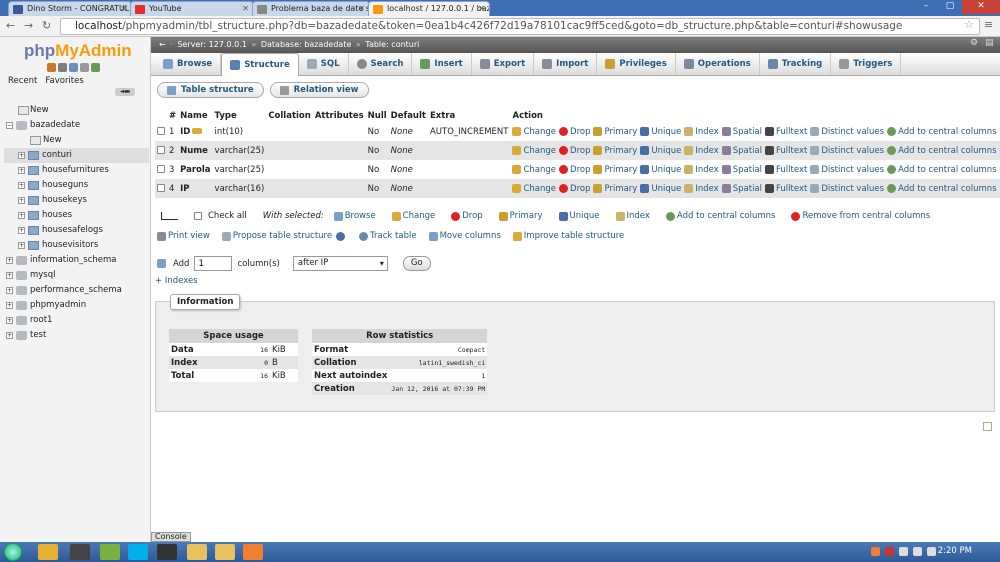 The height and width of the screenshot is (562, 1000). I want to click on tree-db-performance-schema: + performance_schema, so click(76, 290).